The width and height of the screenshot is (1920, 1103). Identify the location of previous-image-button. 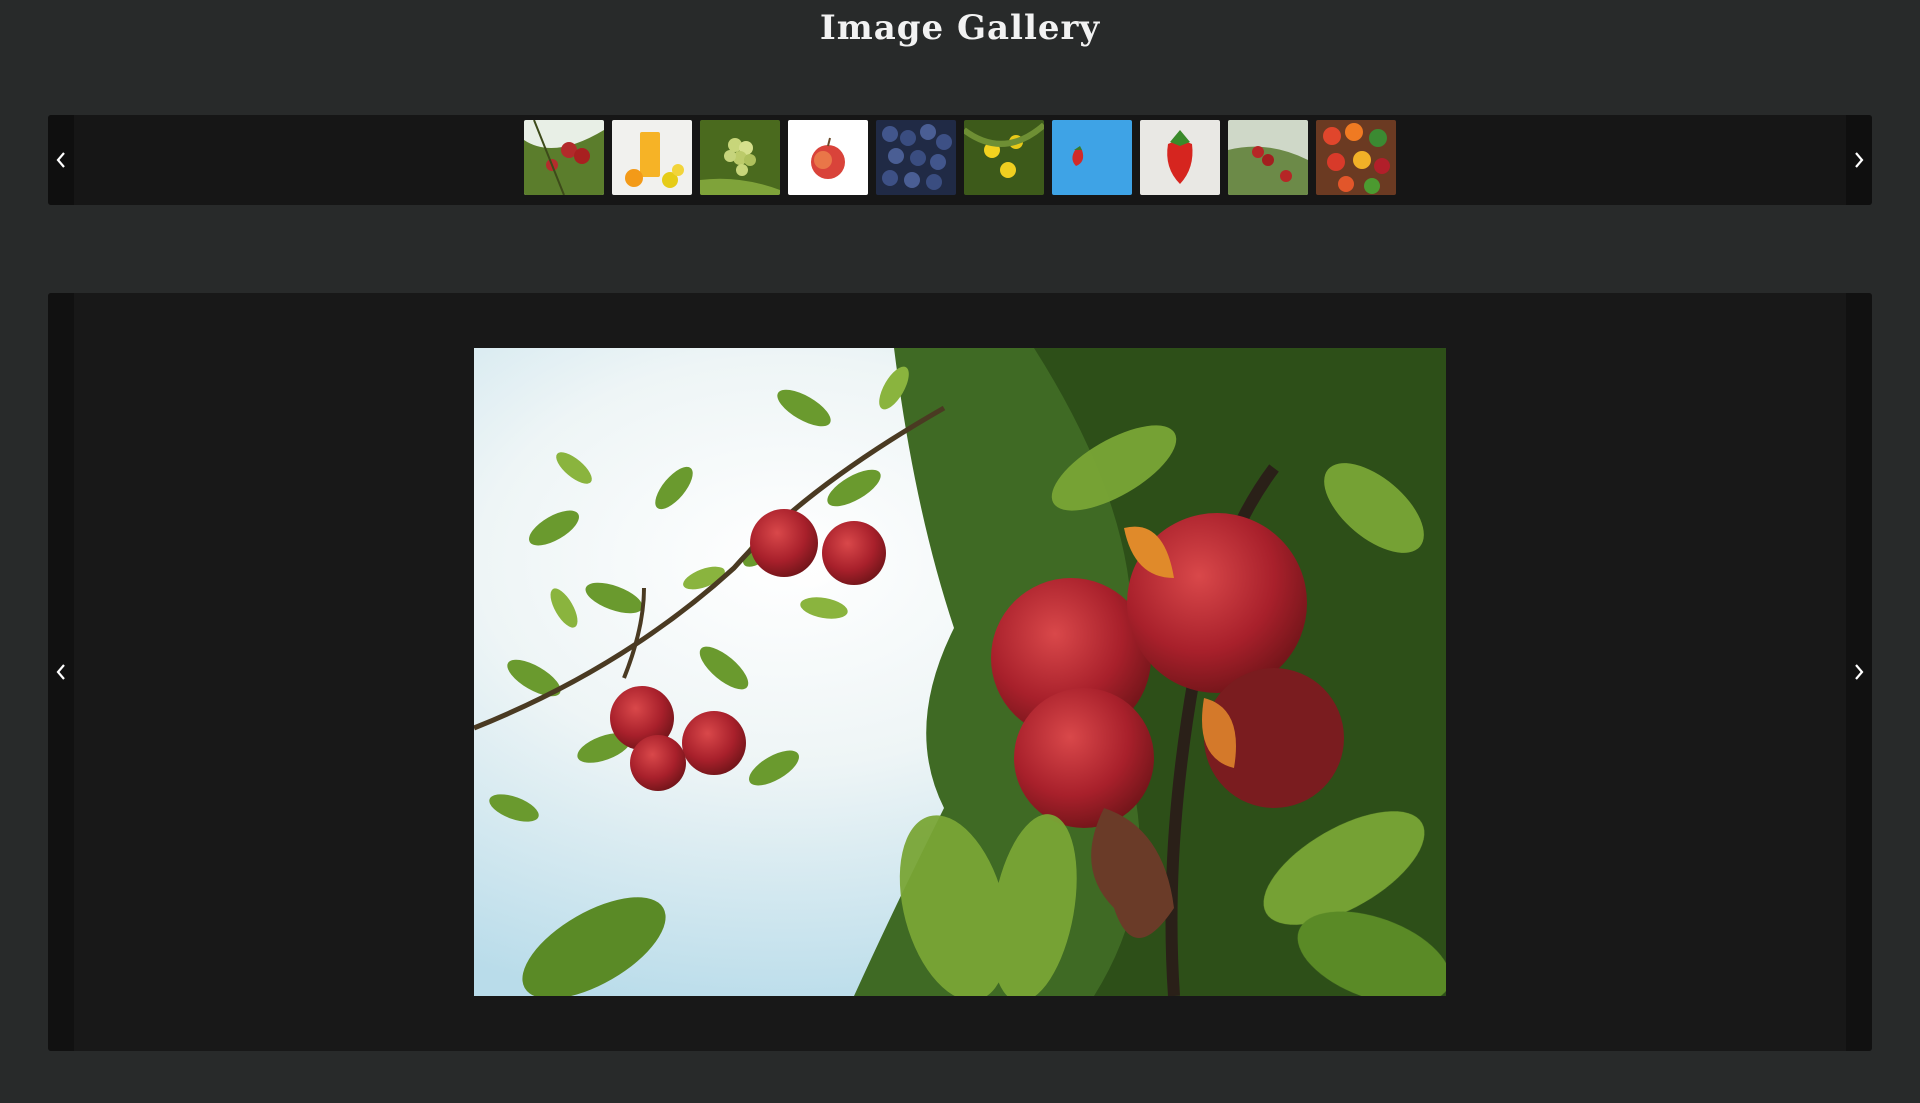
(61, 672).